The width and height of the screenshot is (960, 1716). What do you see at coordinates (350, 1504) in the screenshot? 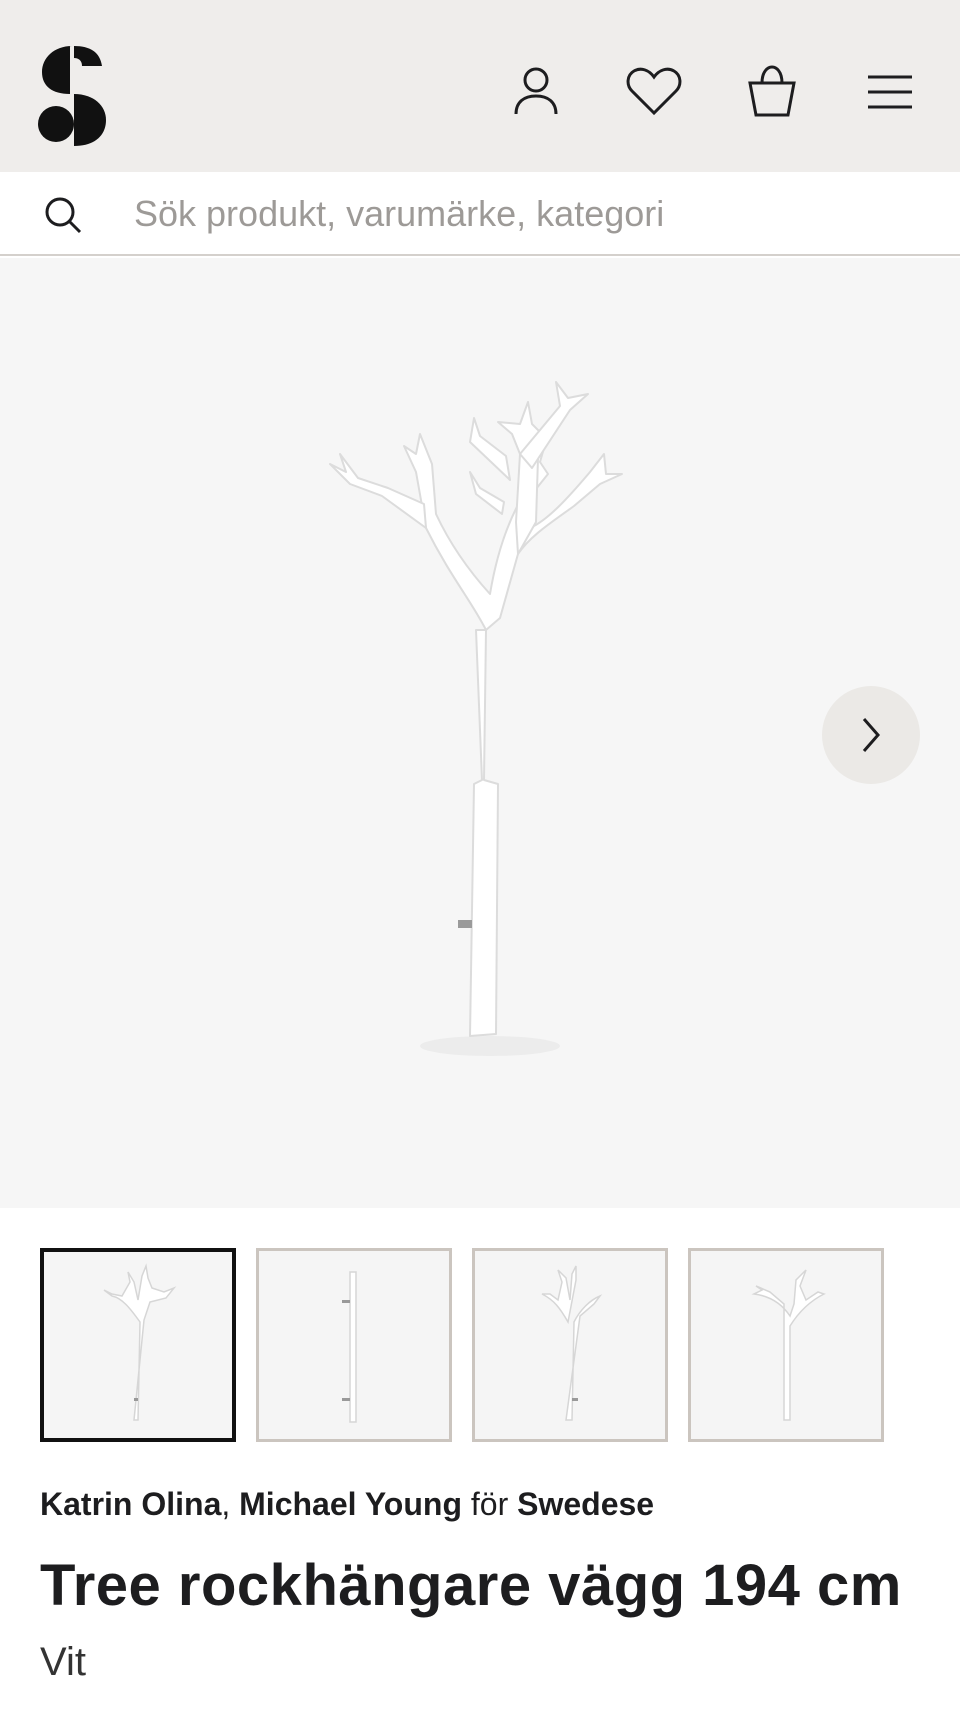
I see `designer-link: Michael Young` at bounding box center [350, 1504].